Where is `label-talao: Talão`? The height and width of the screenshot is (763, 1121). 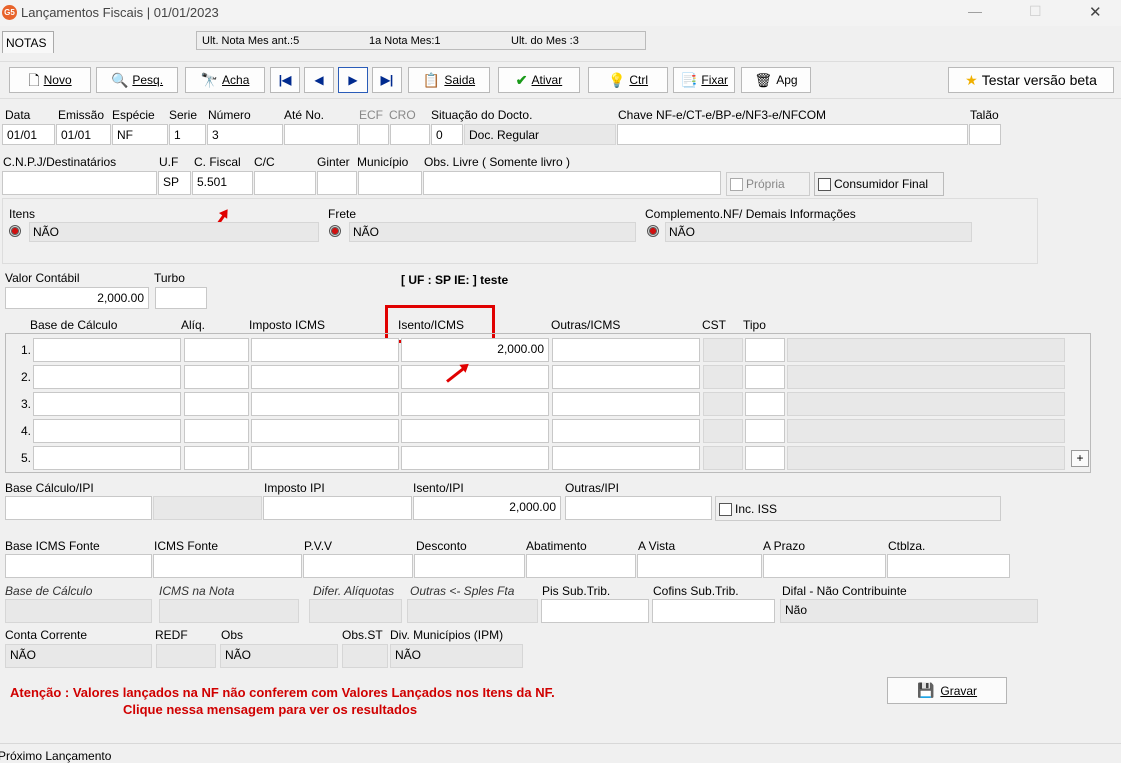
label-talao: Talão is located at coordinates (984, 115).